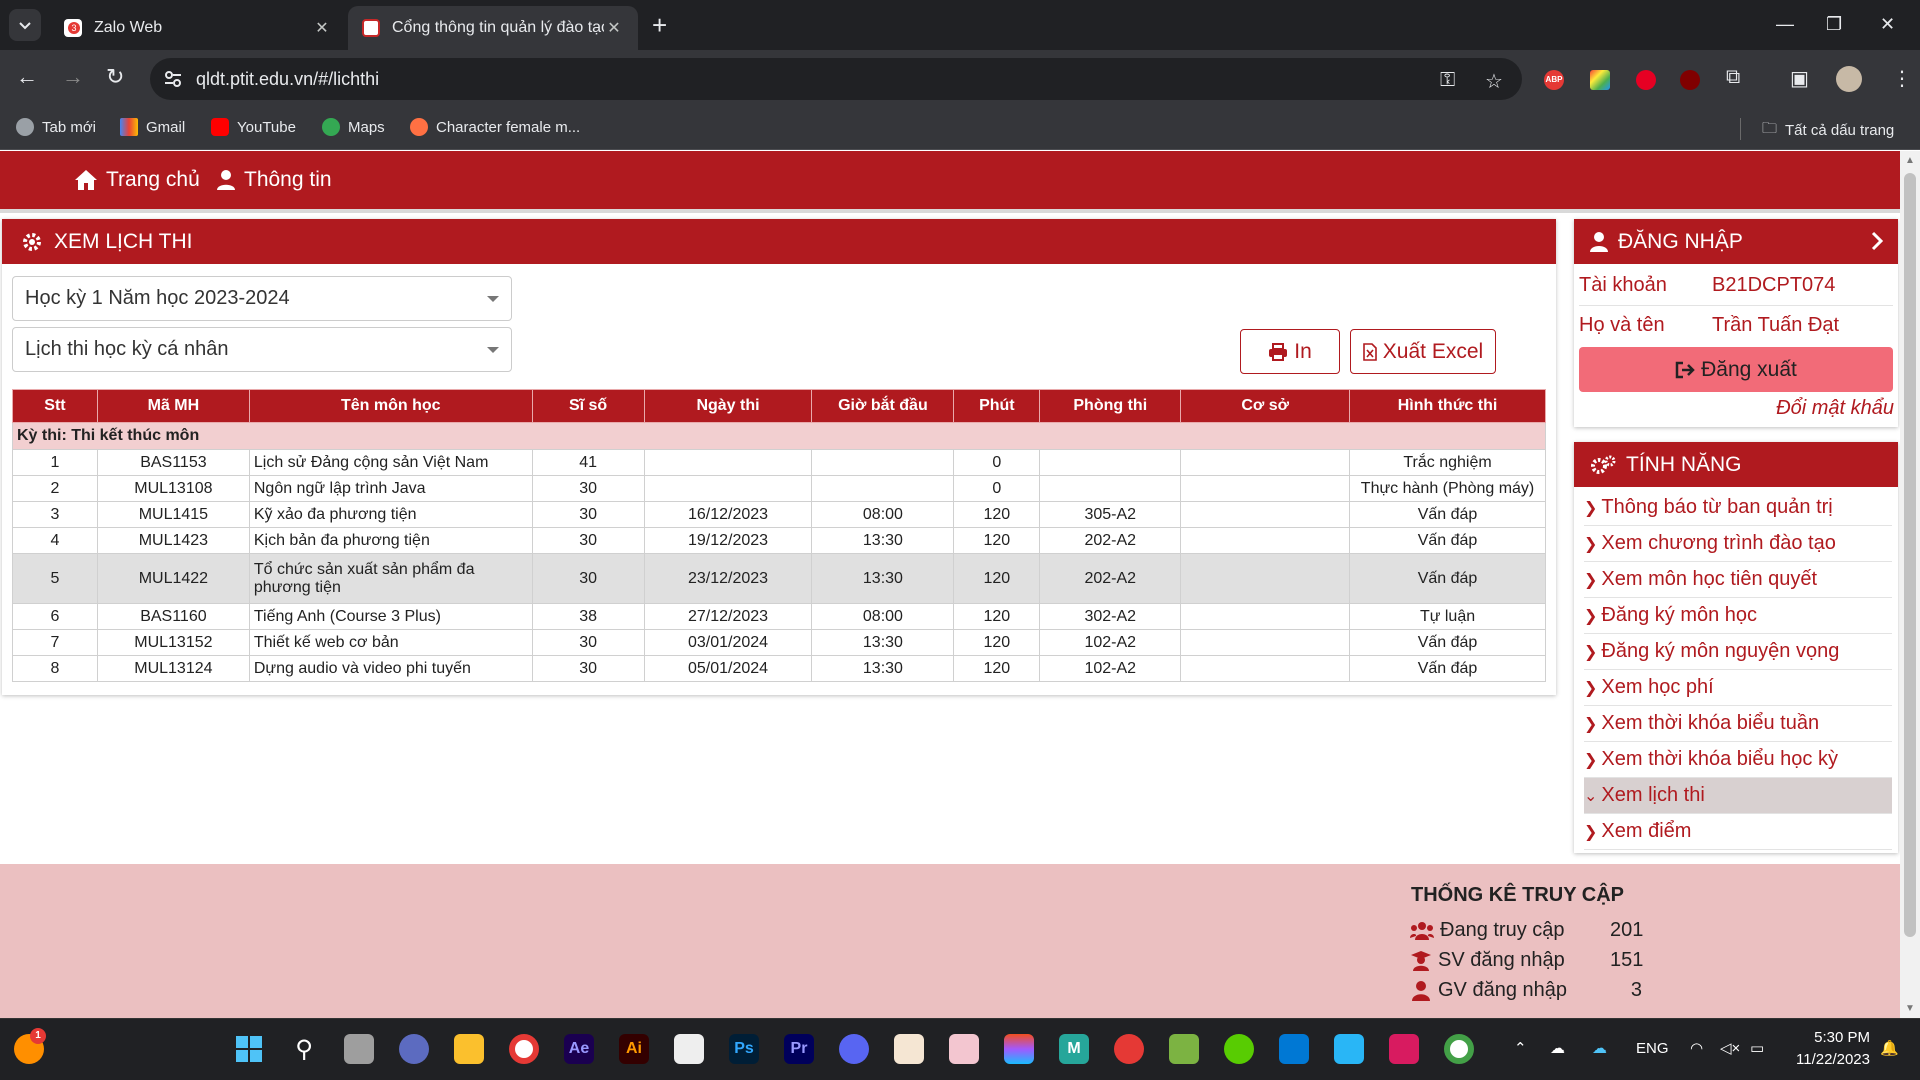  I want to click on battery-icon: ▭, so click(1757, 1048).